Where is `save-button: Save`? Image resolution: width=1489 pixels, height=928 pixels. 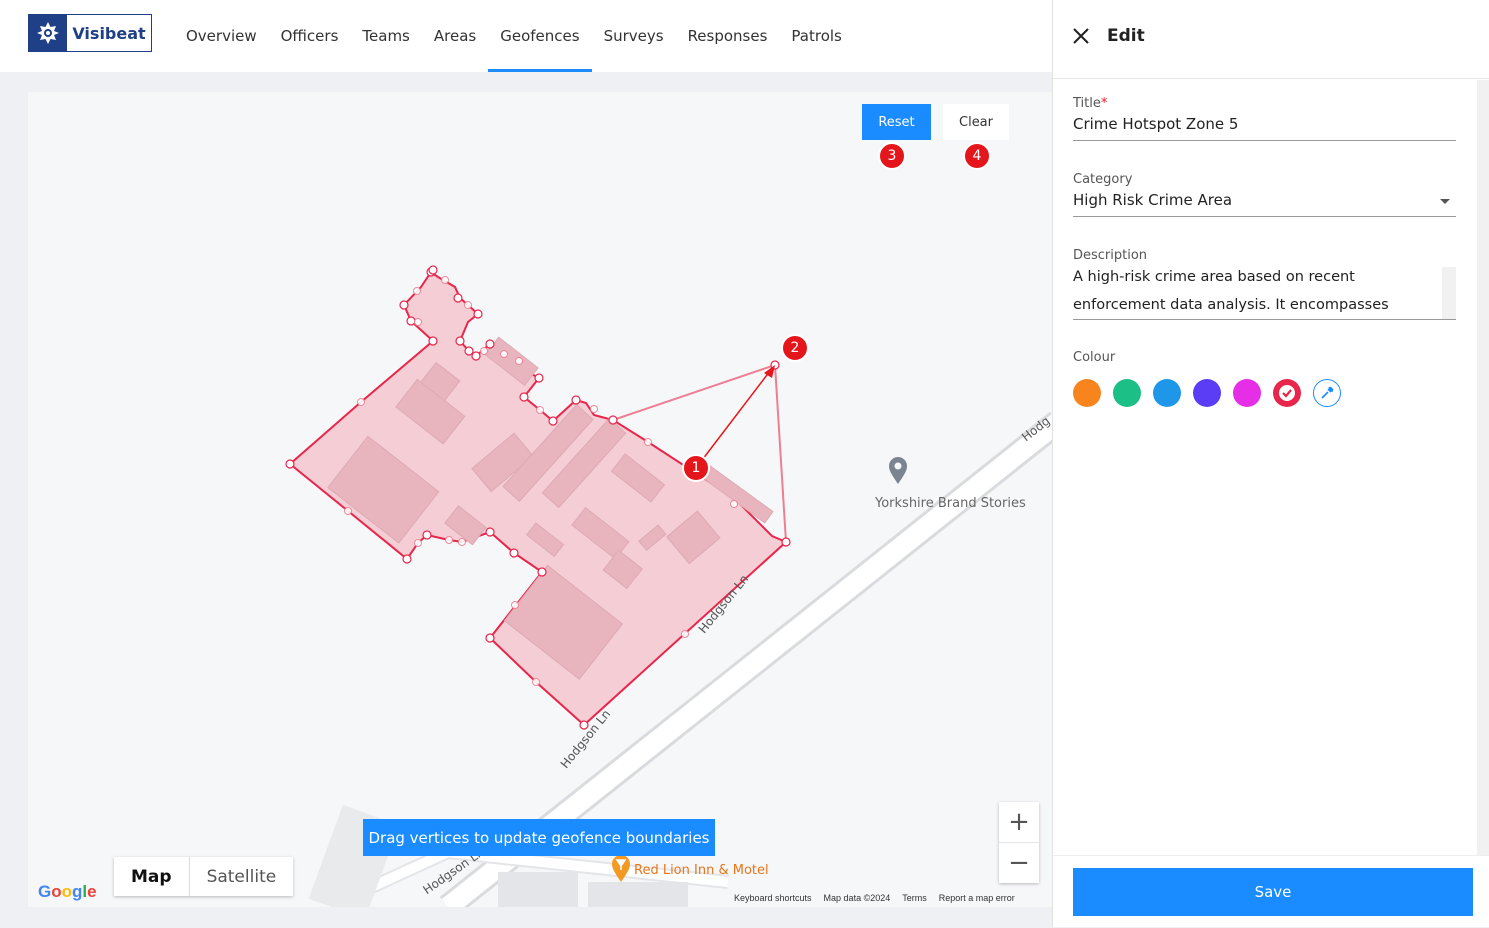 save-button: Save is located at coordinates (1273, 892).